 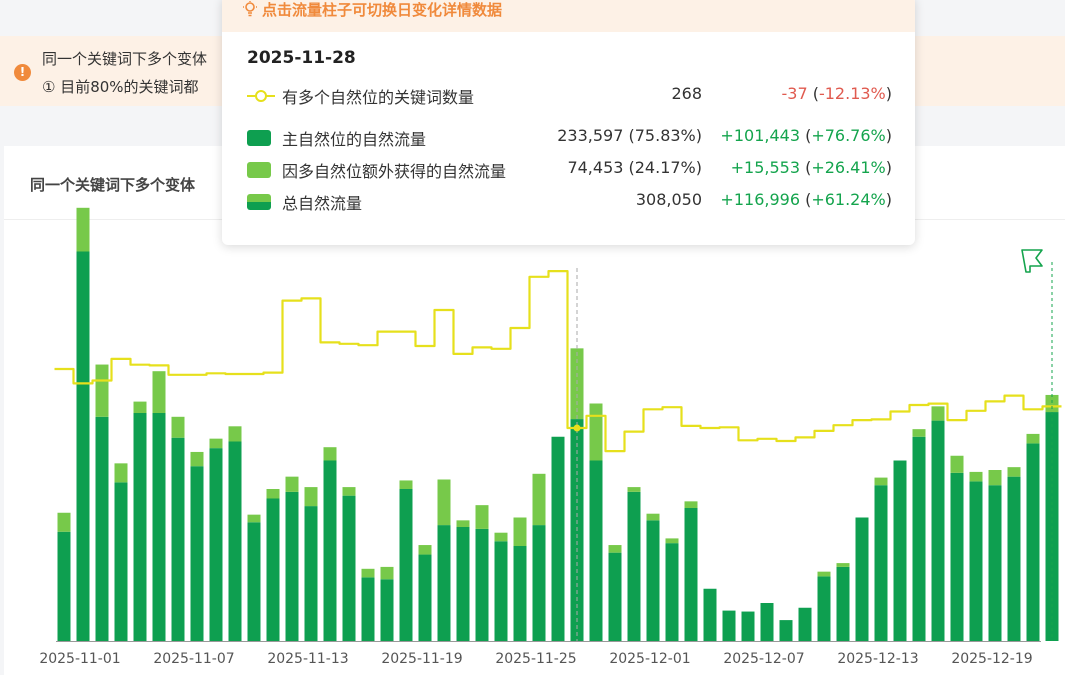 What do you see at coordinates (1032, 261) in the screenshot?
I see `flag-icon` at bounding box center [1032, 261].